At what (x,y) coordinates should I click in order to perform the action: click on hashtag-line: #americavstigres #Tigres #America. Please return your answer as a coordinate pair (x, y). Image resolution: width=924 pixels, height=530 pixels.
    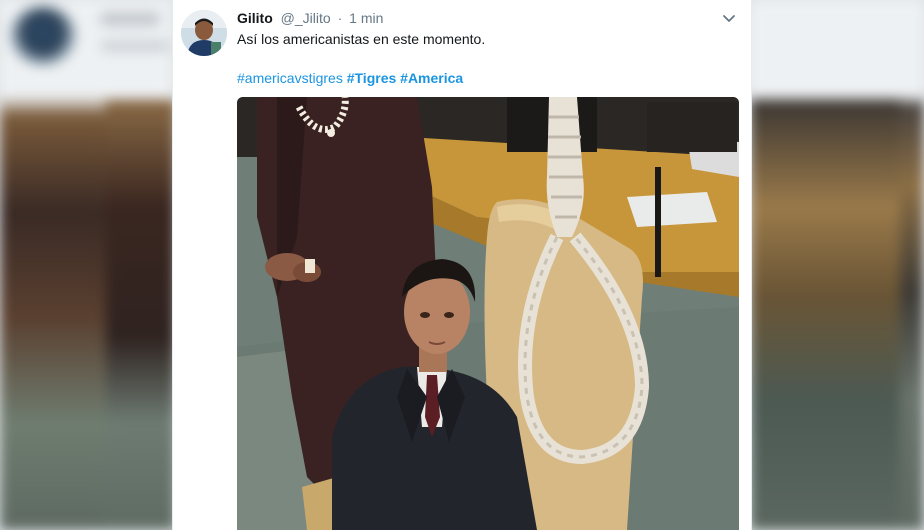
    Looking at the image, I should click on (350, 78).